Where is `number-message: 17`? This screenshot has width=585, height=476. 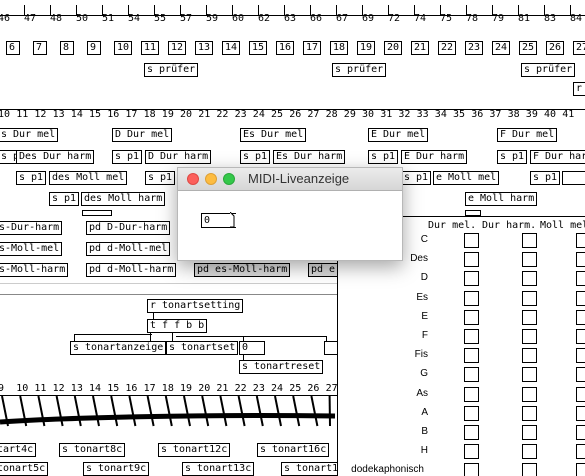 number-message: 17 is located at coordinates (312, 48).